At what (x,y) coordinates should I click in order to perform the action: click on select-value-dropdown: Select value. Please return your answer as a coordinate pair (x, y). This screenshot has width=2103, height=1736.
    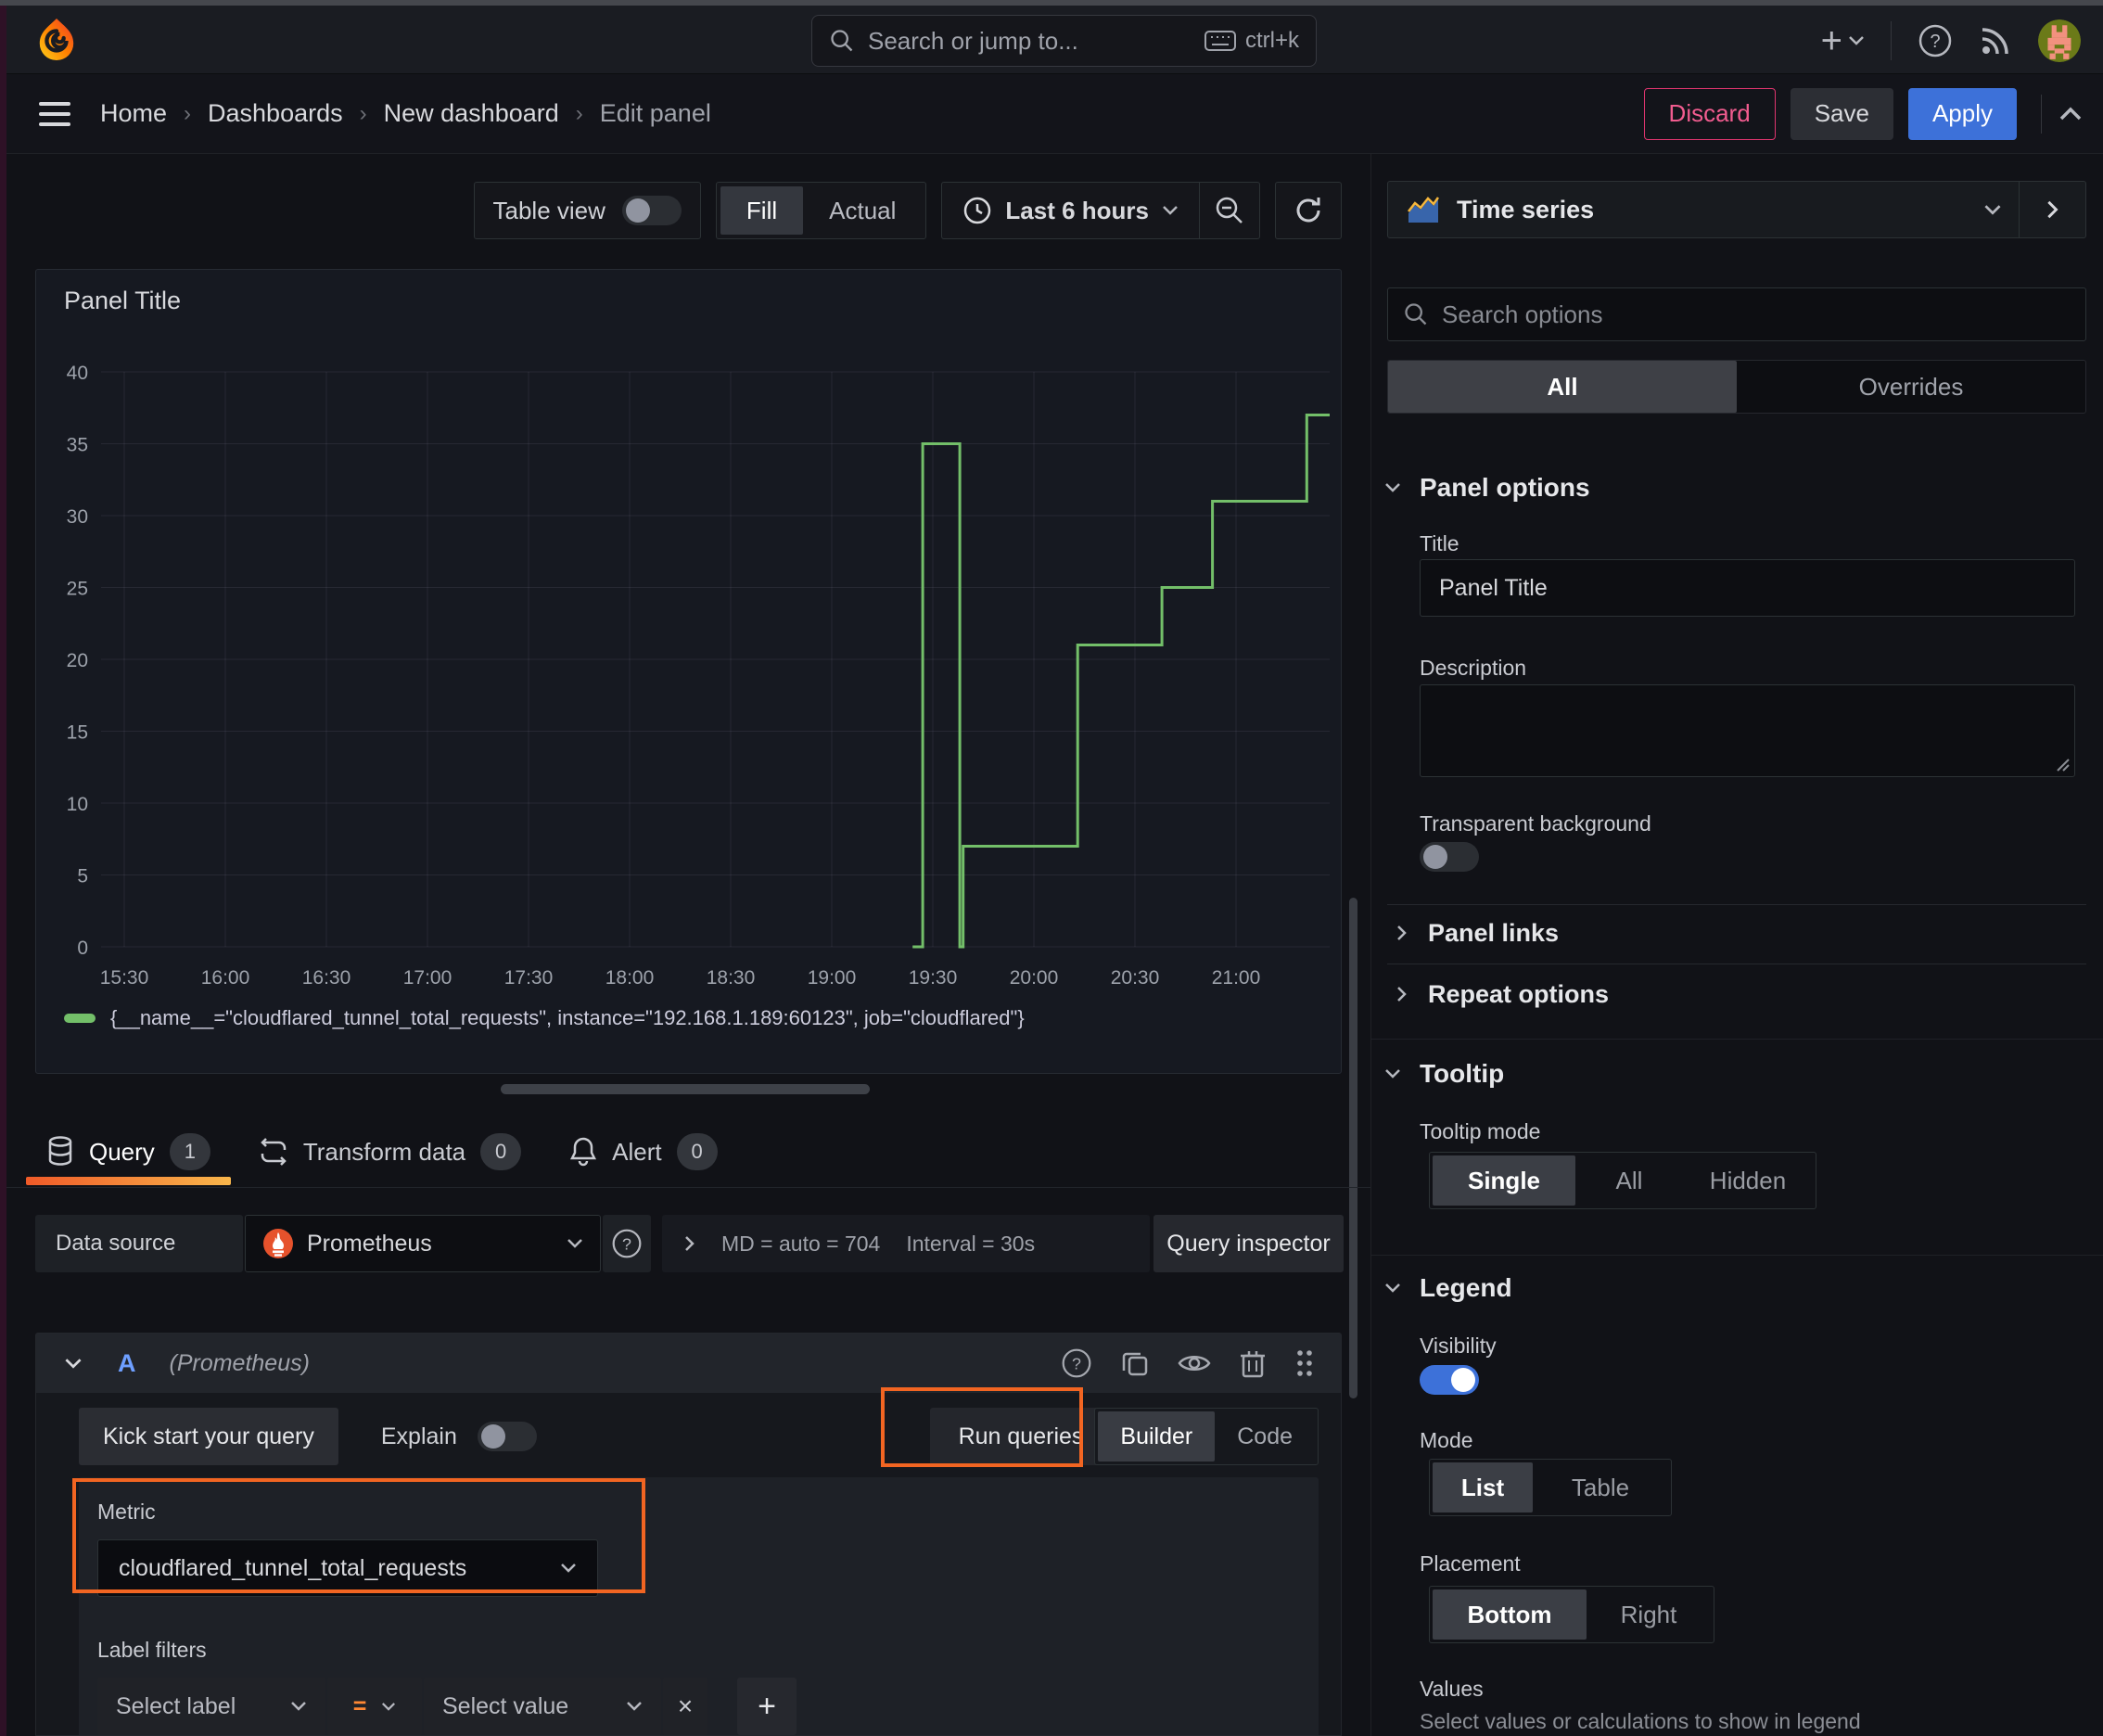
    Looking at the image, I should click on (542, 1706).